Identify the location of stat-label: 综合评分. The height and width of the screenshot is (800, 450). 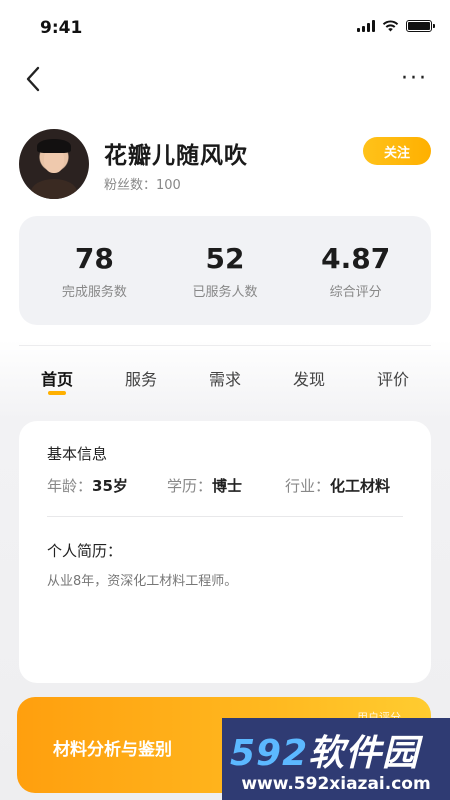
(355, 292).